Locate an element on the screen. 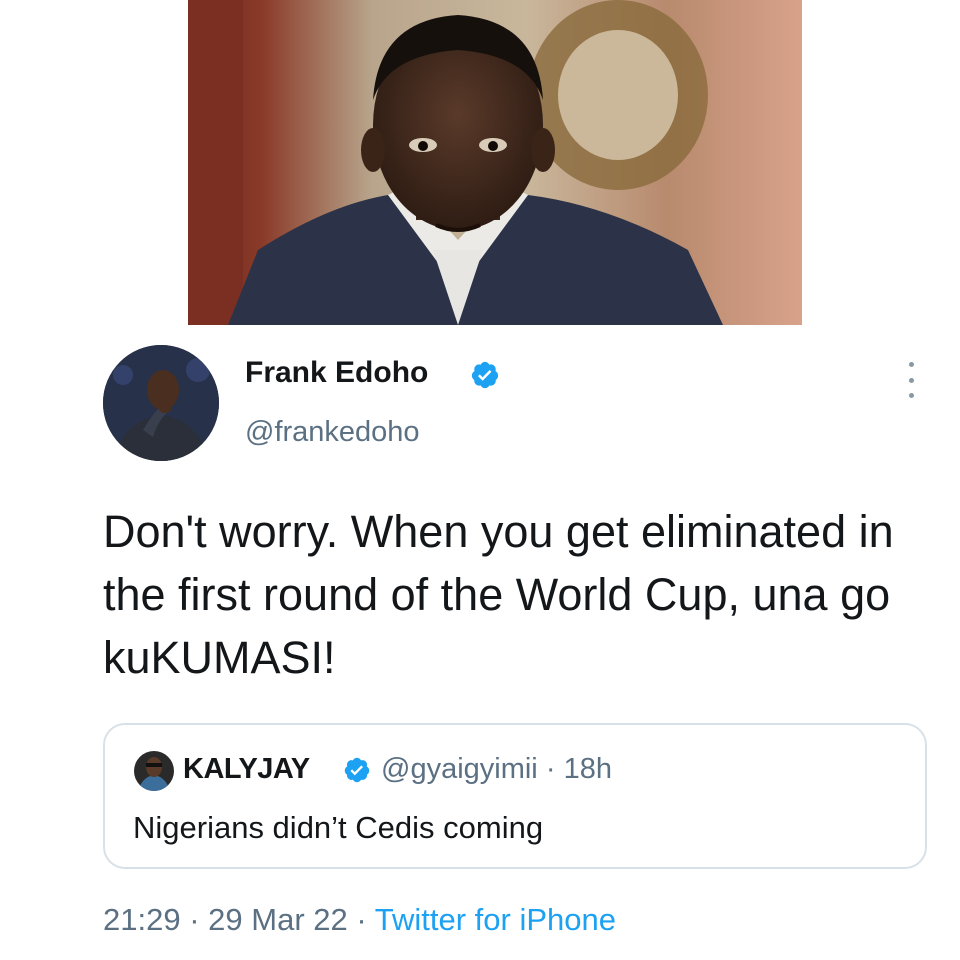 The image size is (960, 960). tweet-footer: 21:29 · 29 Mar 22 · Twitter for iPhone is located at coordinates (359, 920).